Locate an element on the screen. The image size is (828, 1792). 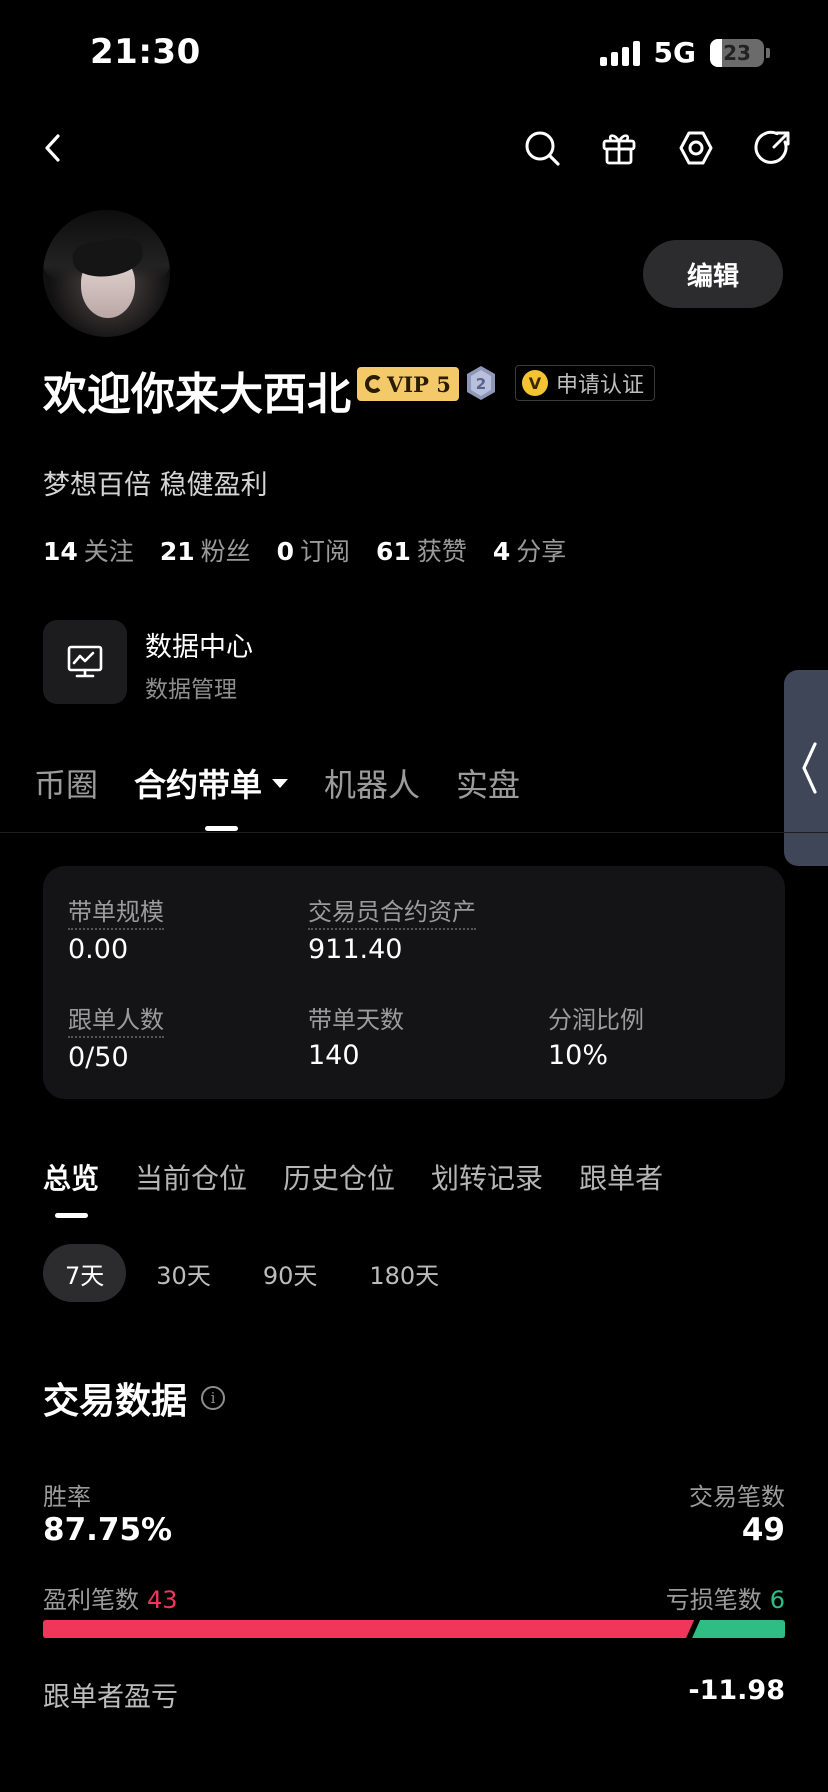
settings-button is located at coordinates (696, 148).